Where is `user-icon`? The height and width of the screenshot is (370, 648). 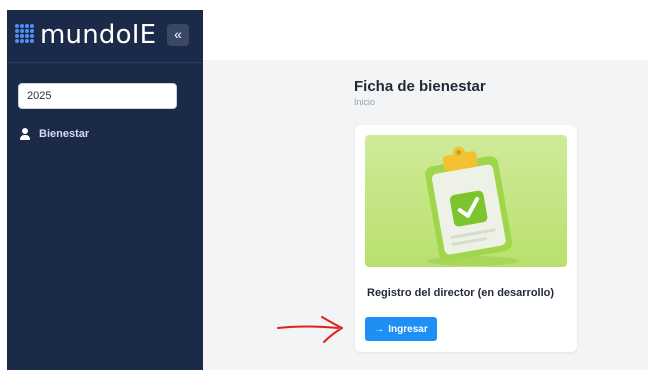 user-icon is located at coordinates (25, 134).